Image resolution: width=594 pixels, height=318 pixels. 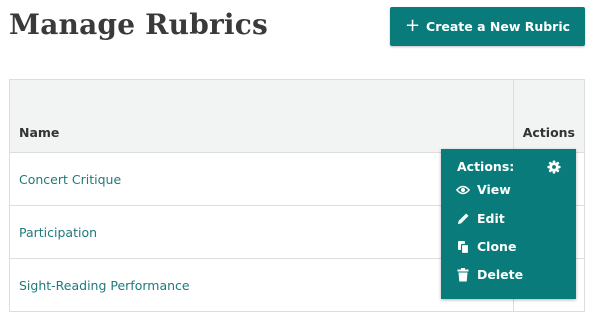 I want to click on actions-menu: Actions: View Edit Clone Delete, so click(x=508, y=224).